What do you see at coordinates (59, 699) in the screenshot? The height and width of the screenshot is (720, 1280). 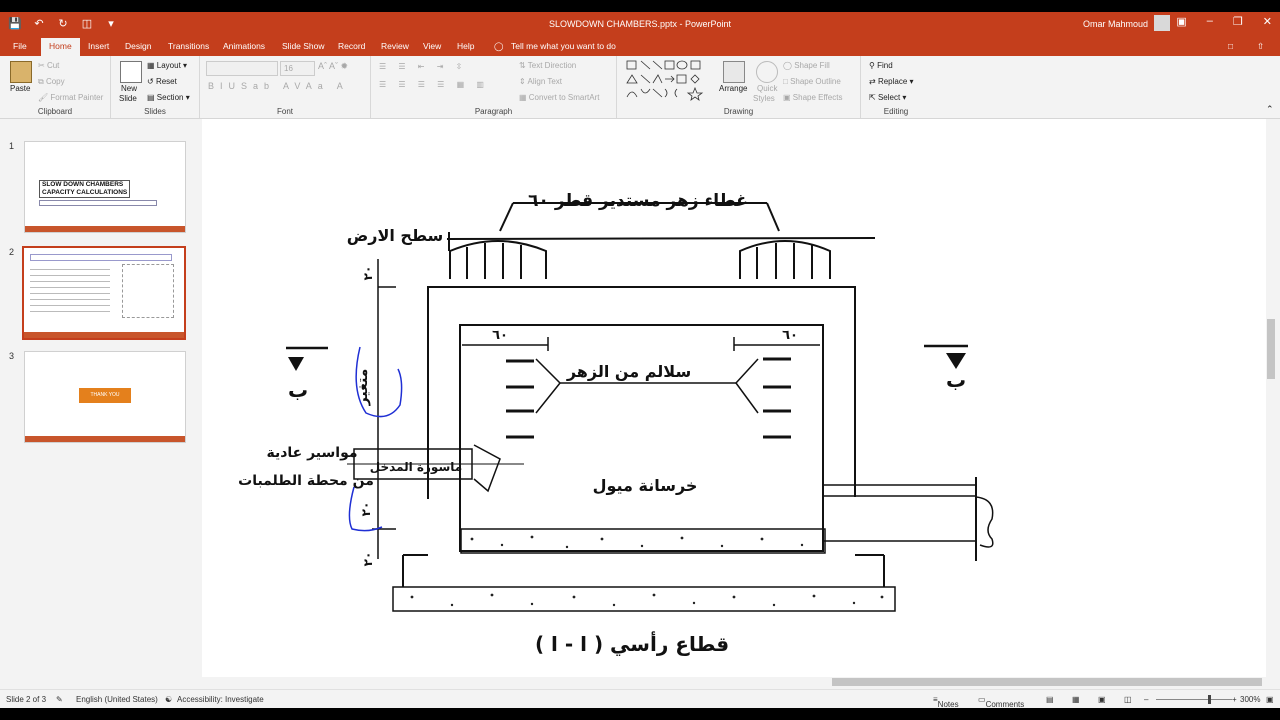 I see `spelling-icon: ✎` at bounding box center [59, 699].